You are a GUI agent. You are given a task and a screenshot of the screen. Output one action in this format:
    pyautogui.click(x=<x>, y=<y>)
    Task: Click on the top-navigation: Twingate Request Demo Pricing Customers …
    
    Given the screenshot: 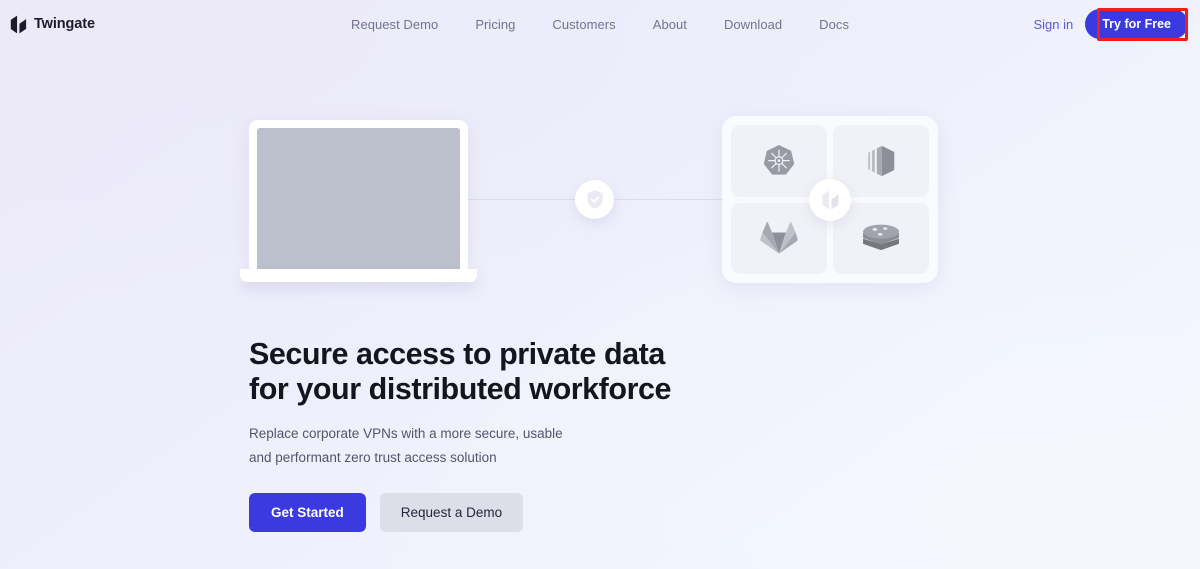 What is the action you would take?
    pyautogui.click(x=600, y=24)
    